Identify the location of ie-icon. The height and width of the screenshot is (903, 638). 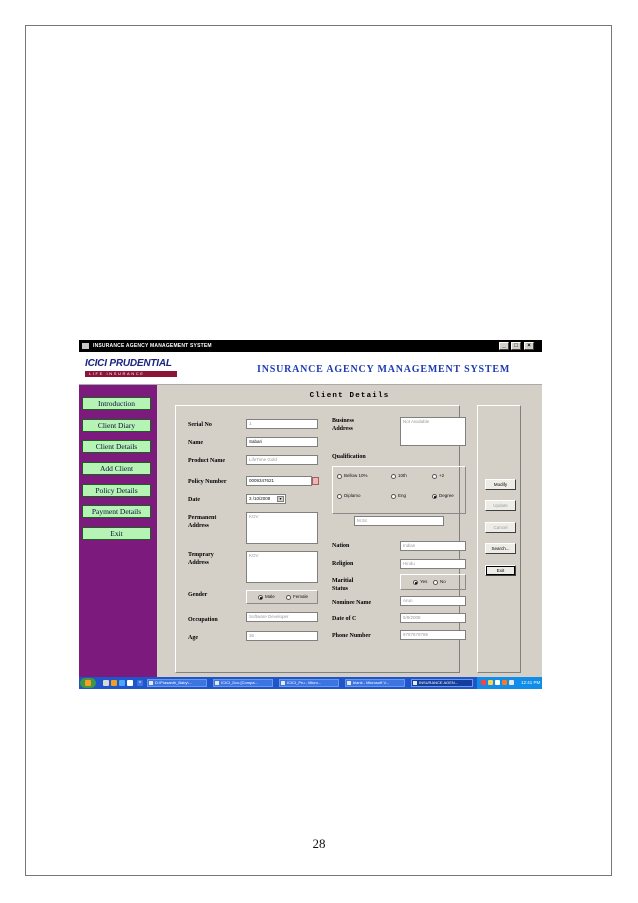
(122, 683).